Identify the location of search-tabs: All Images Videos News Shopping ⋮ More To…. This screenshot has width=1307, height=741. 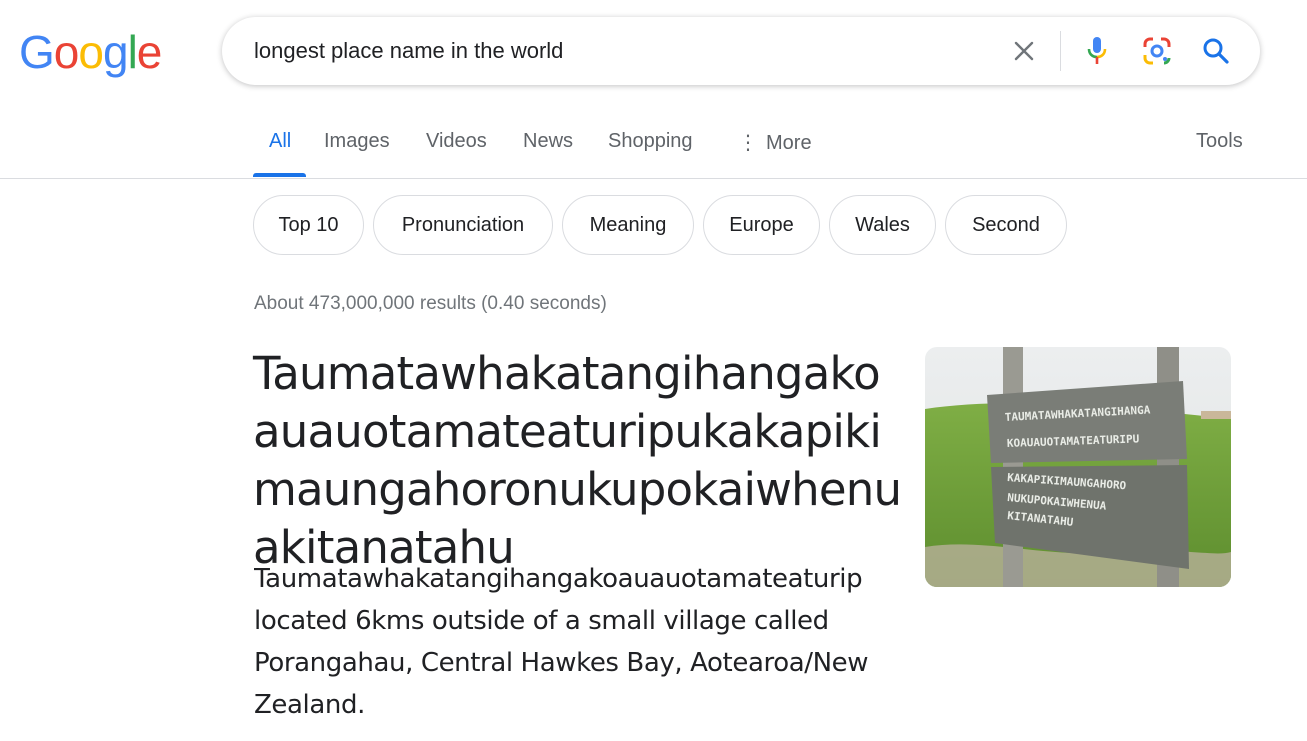
(653, 145).